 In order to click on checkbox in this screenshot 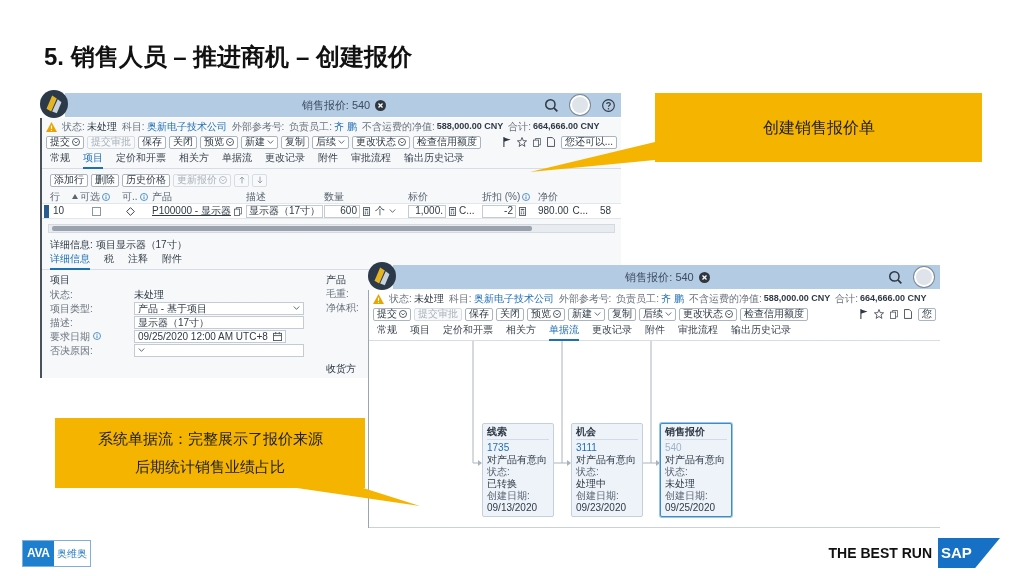, I will do `click(96, 211)`.